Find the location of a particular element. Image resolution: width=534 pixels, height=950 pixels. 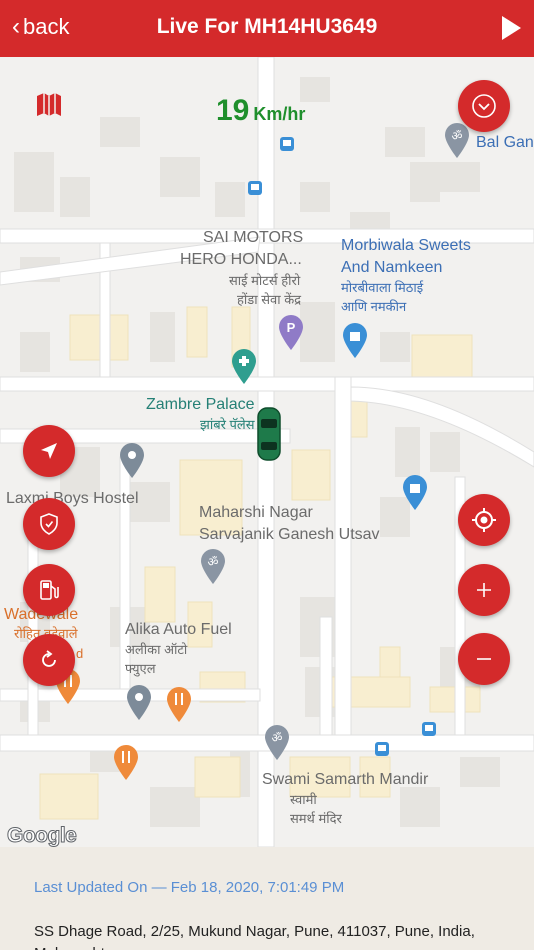

label-sai-motors-hi-1: साई मोटर्स हीरो is located at coordinates (265, 280).